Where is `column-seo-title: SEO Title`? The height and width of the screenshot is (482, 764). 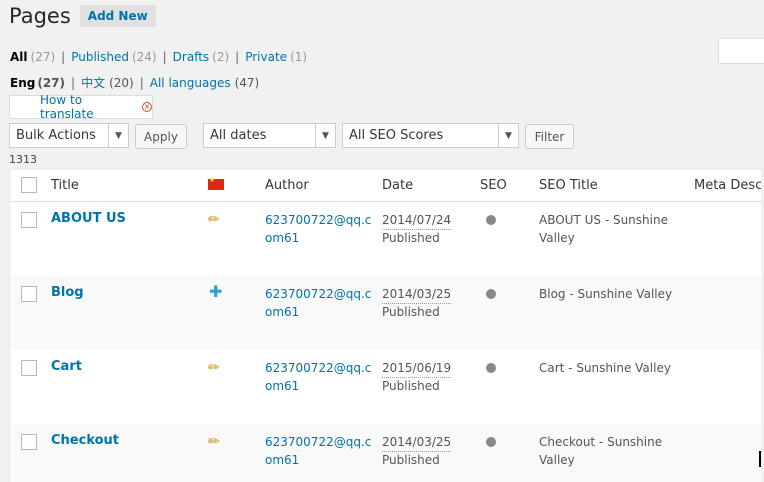 column-seo-title: SEO Title is located at coordinates (568, 185).